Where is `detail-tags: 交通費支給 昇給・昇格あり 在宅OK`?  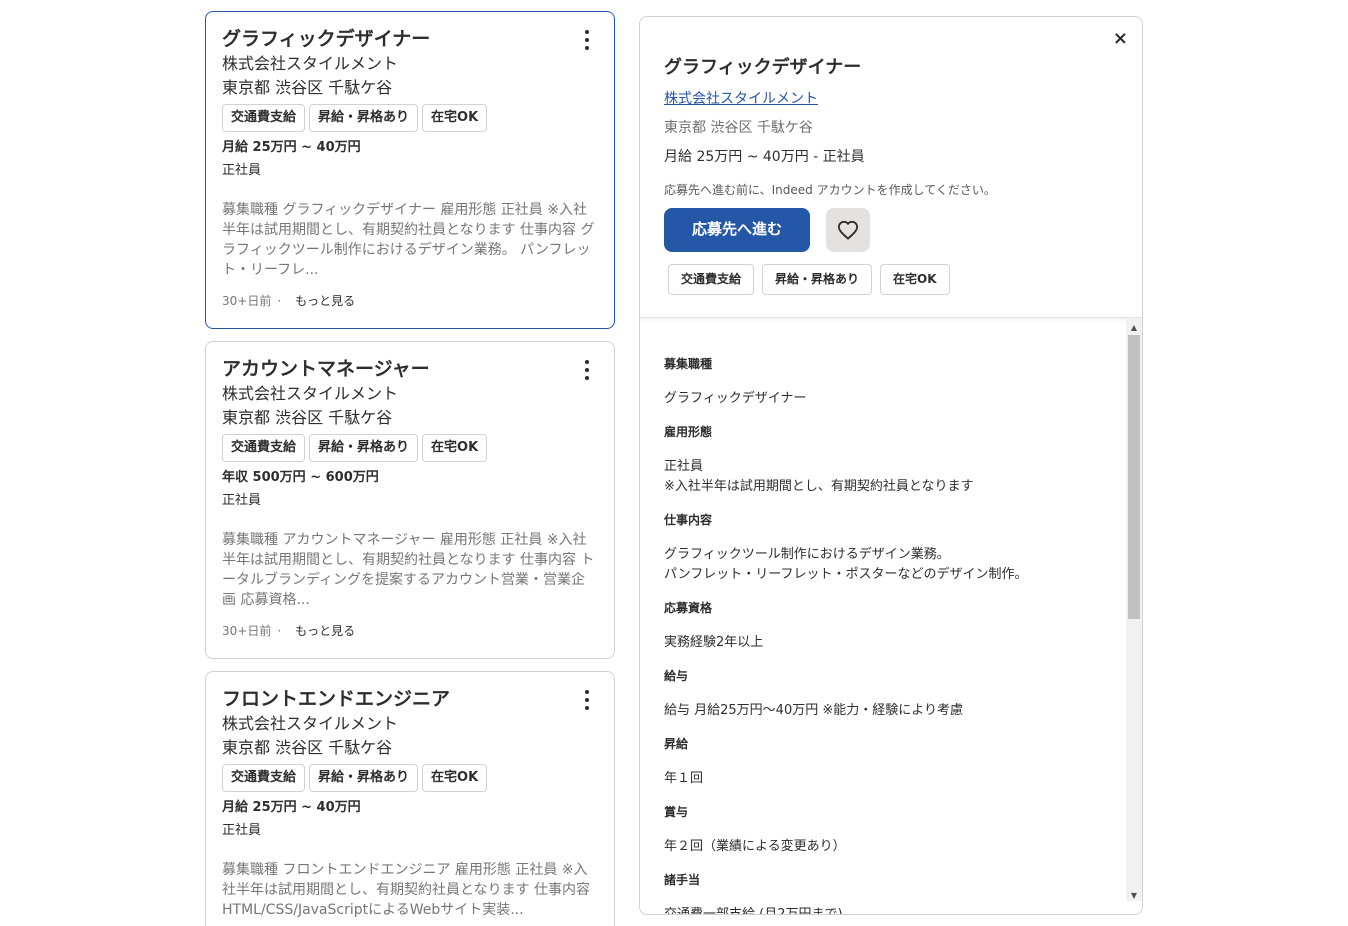 detail-tags: 交通費支給 昇給・昇格あり 在宅OK is located at coordinates (809, 279).